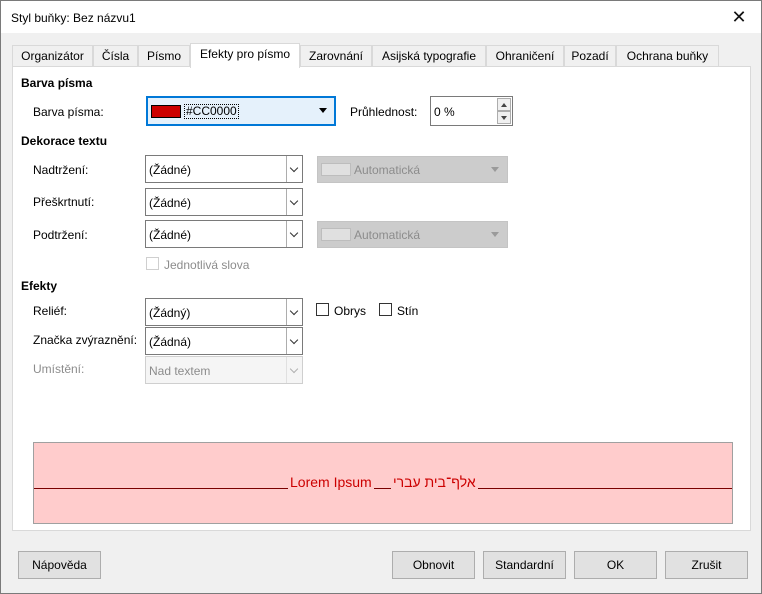  Describe the element at coordinates (57, 83) in the screenshot. I see `section-font-color: Barva písma` at that location.